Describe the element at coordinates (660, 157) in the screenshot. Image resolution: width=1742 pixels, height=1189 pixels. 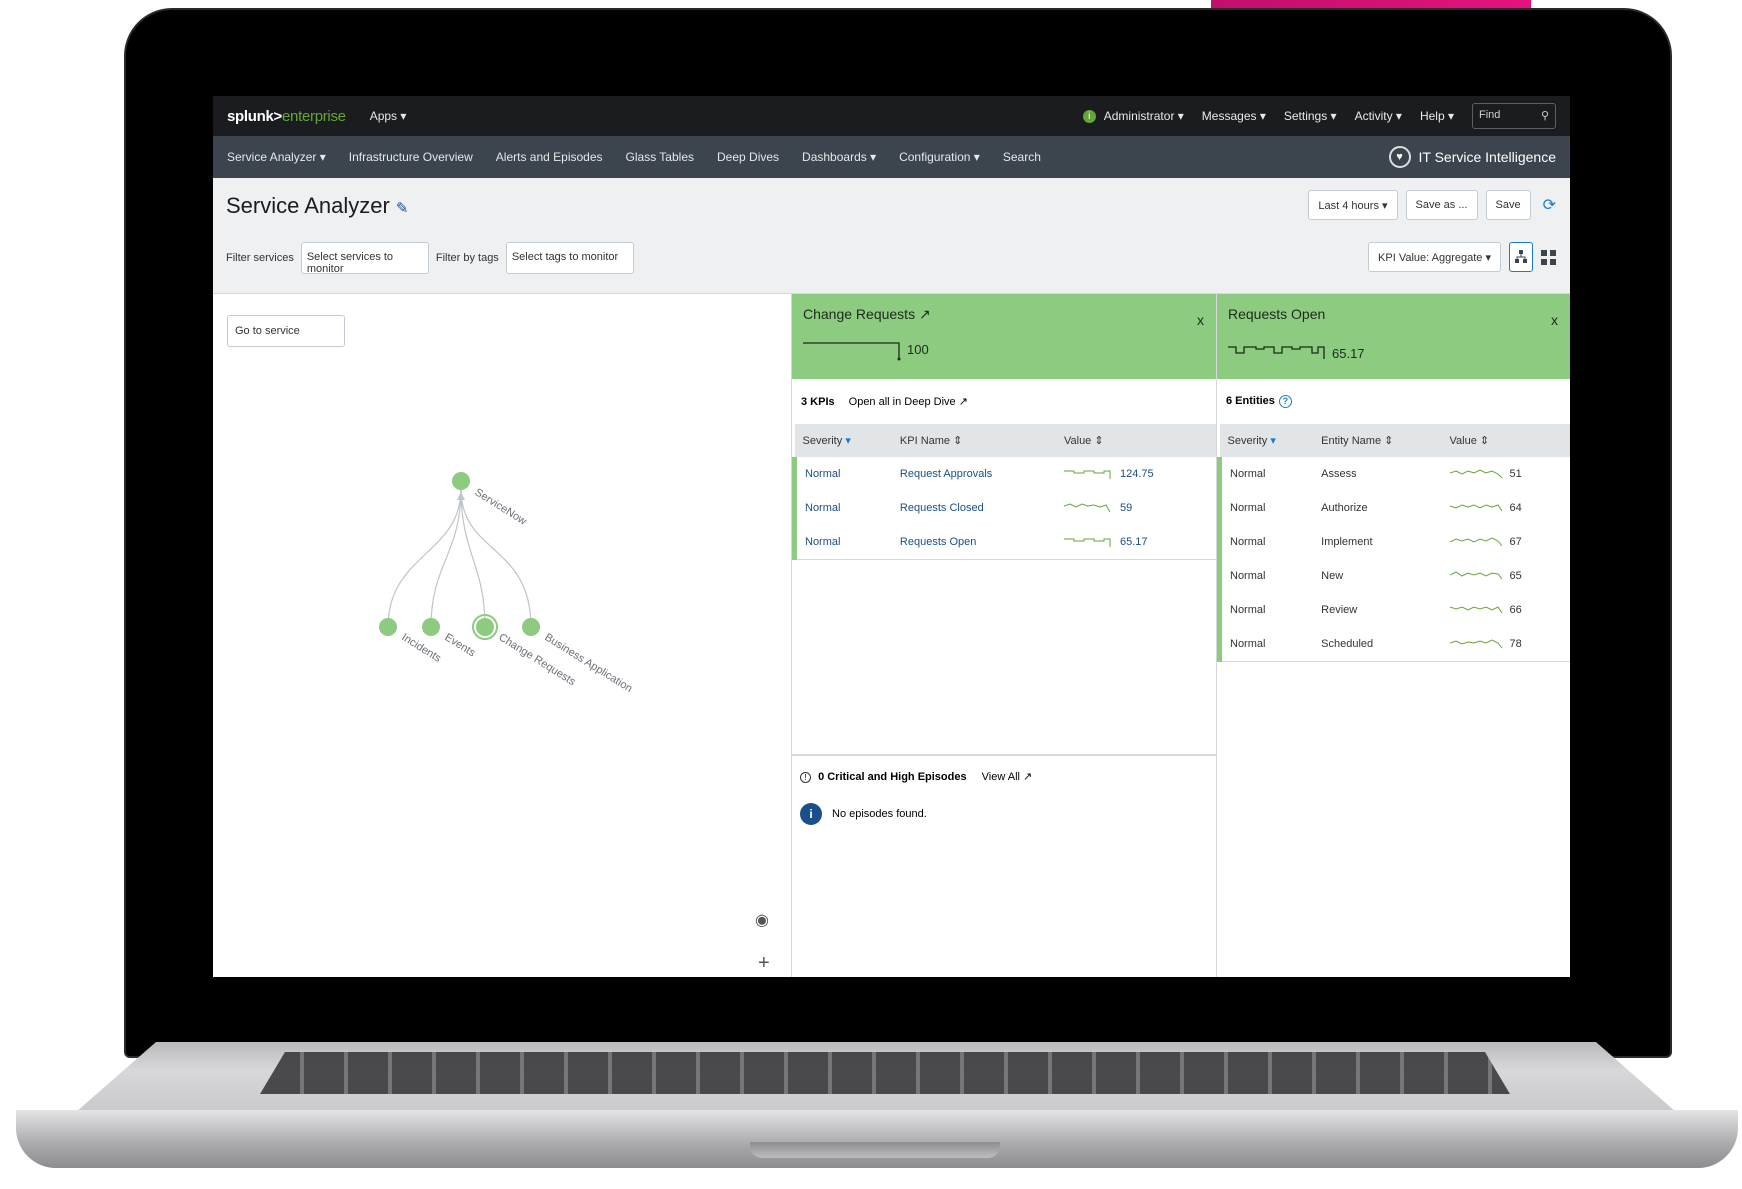
I see `nav-glass-tables: Glass Tables` at that location.